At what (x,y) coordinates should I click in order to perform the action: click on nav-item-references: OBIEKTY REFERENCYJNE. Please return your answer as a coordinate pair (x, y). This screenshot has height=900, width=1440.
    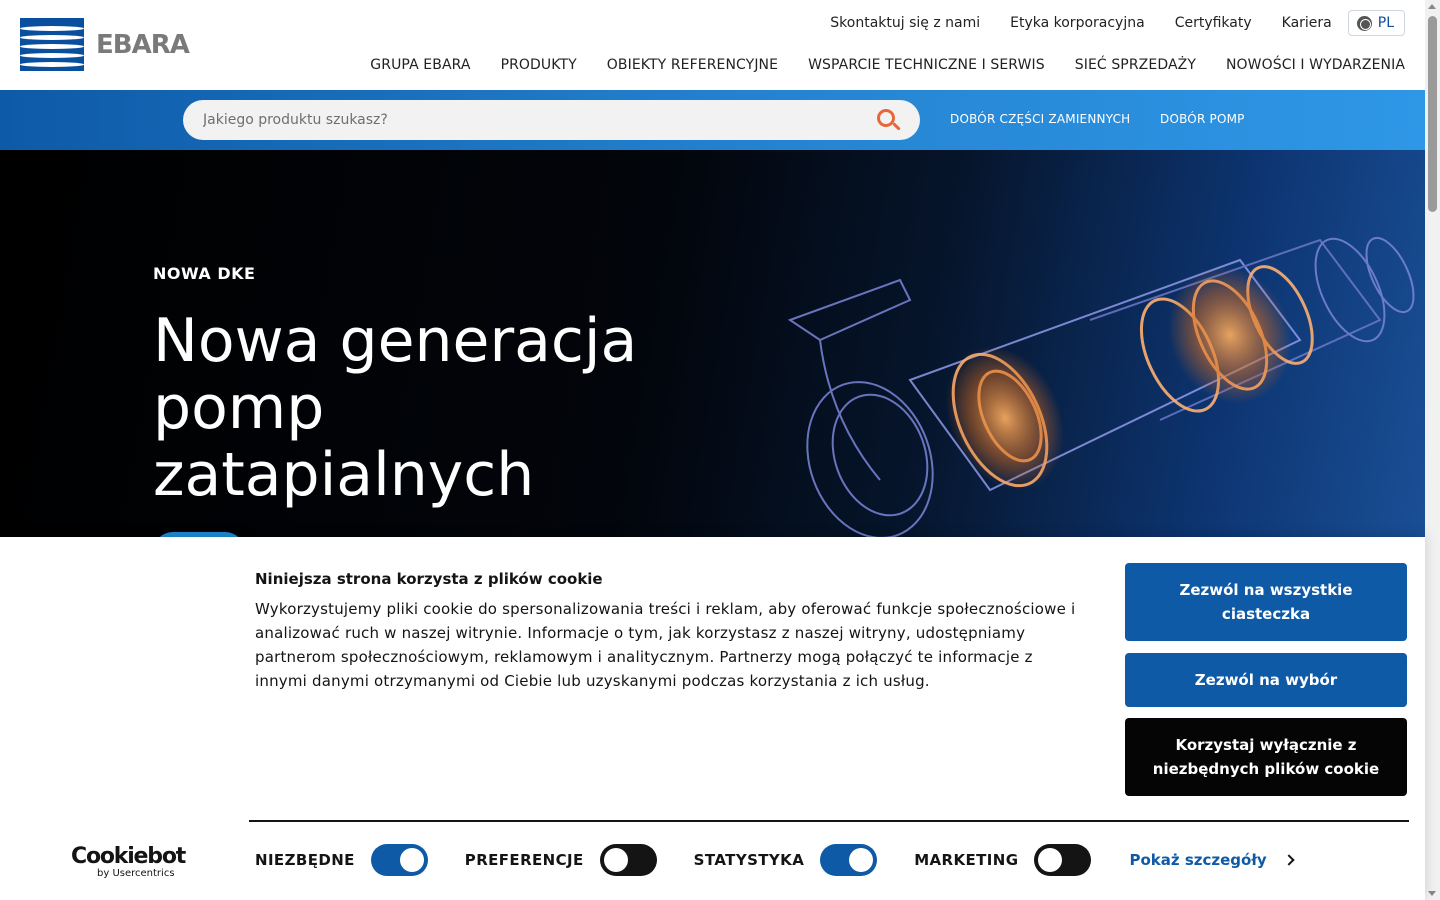
    Looking at the image, I should click on (692, 65).